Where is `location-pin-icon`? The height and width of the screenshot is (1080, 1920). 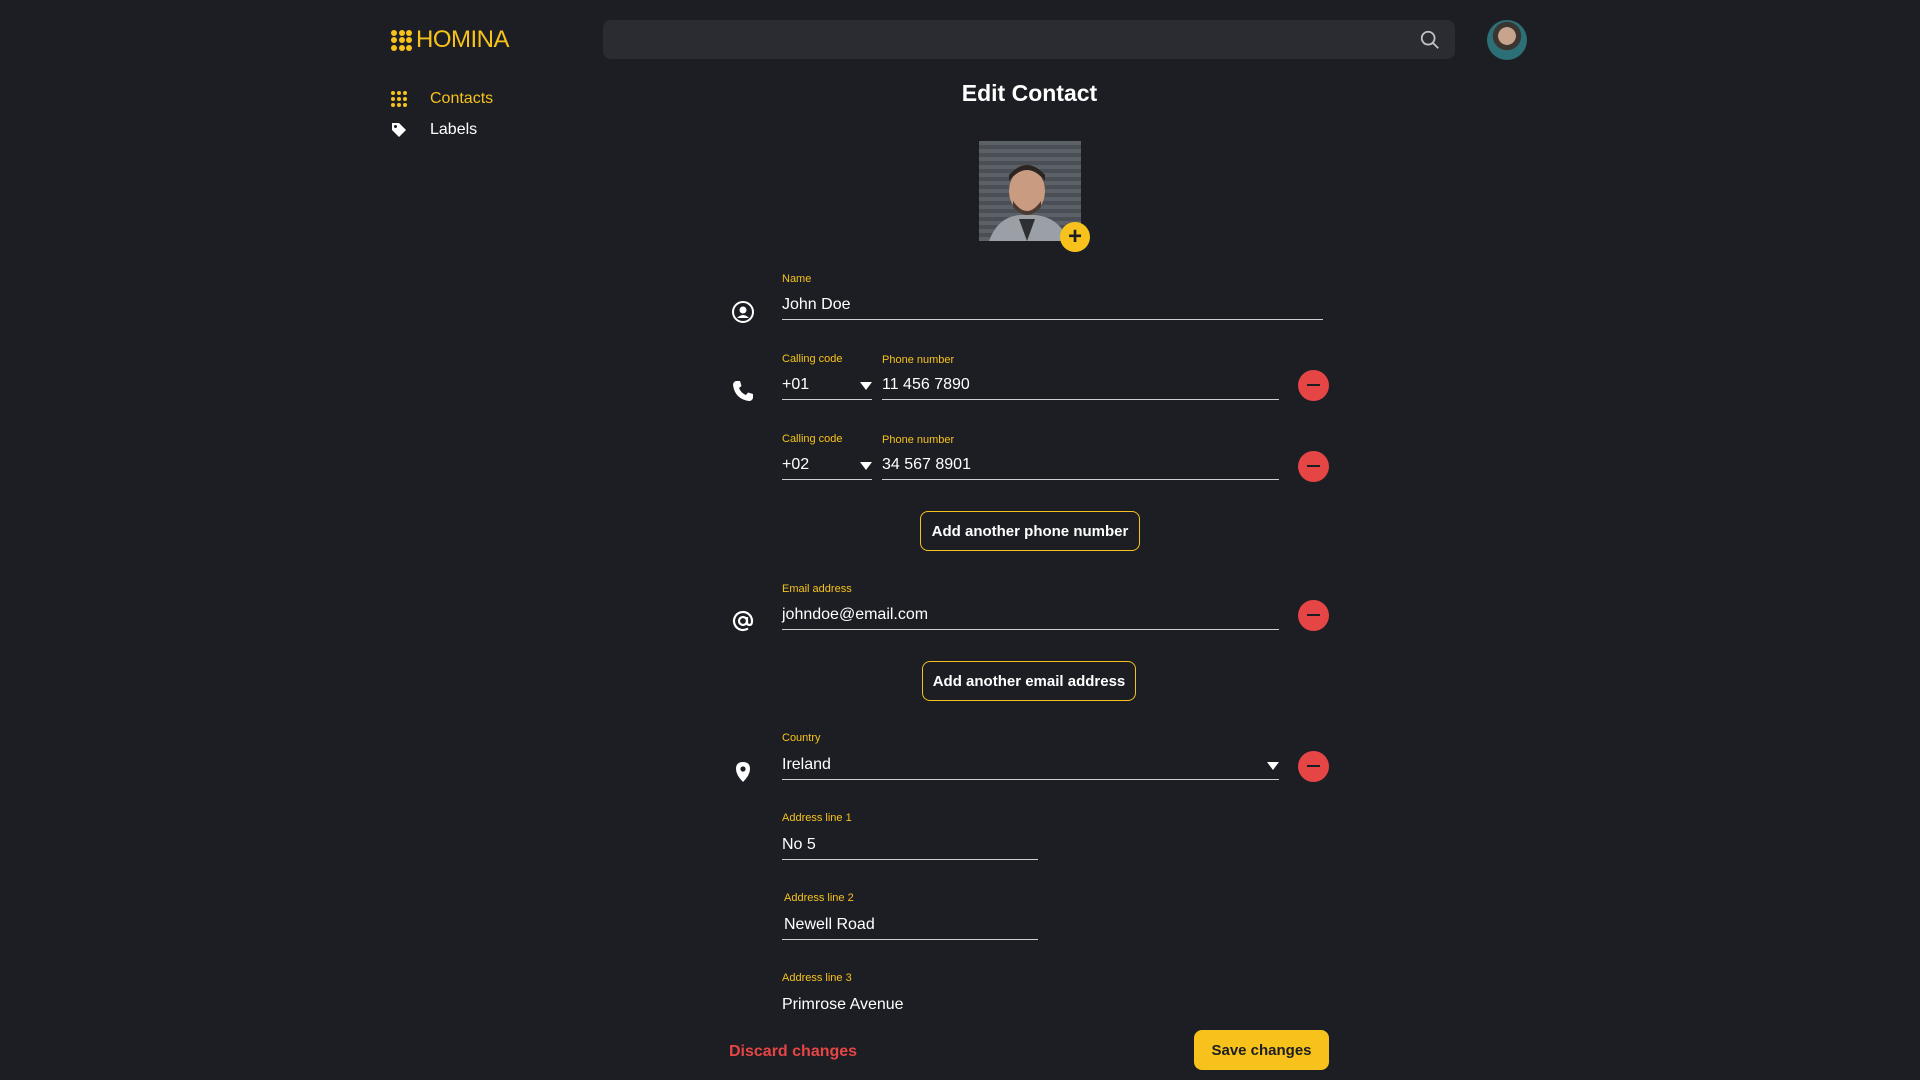
location-pin-icon is located at coordinates (743, 772).